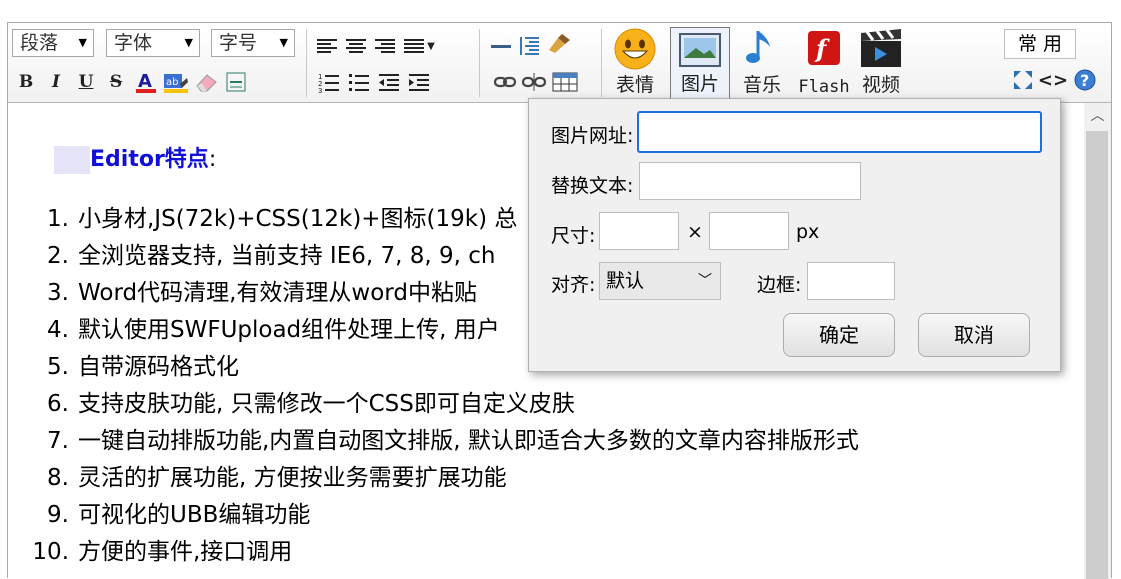 Image resolution: width=1121 pixels, height=579 pixels. What do you see at coordinates (761, 85) in the screenshot?
I see `music-label: 音乐` at bounding box center [761, 85].